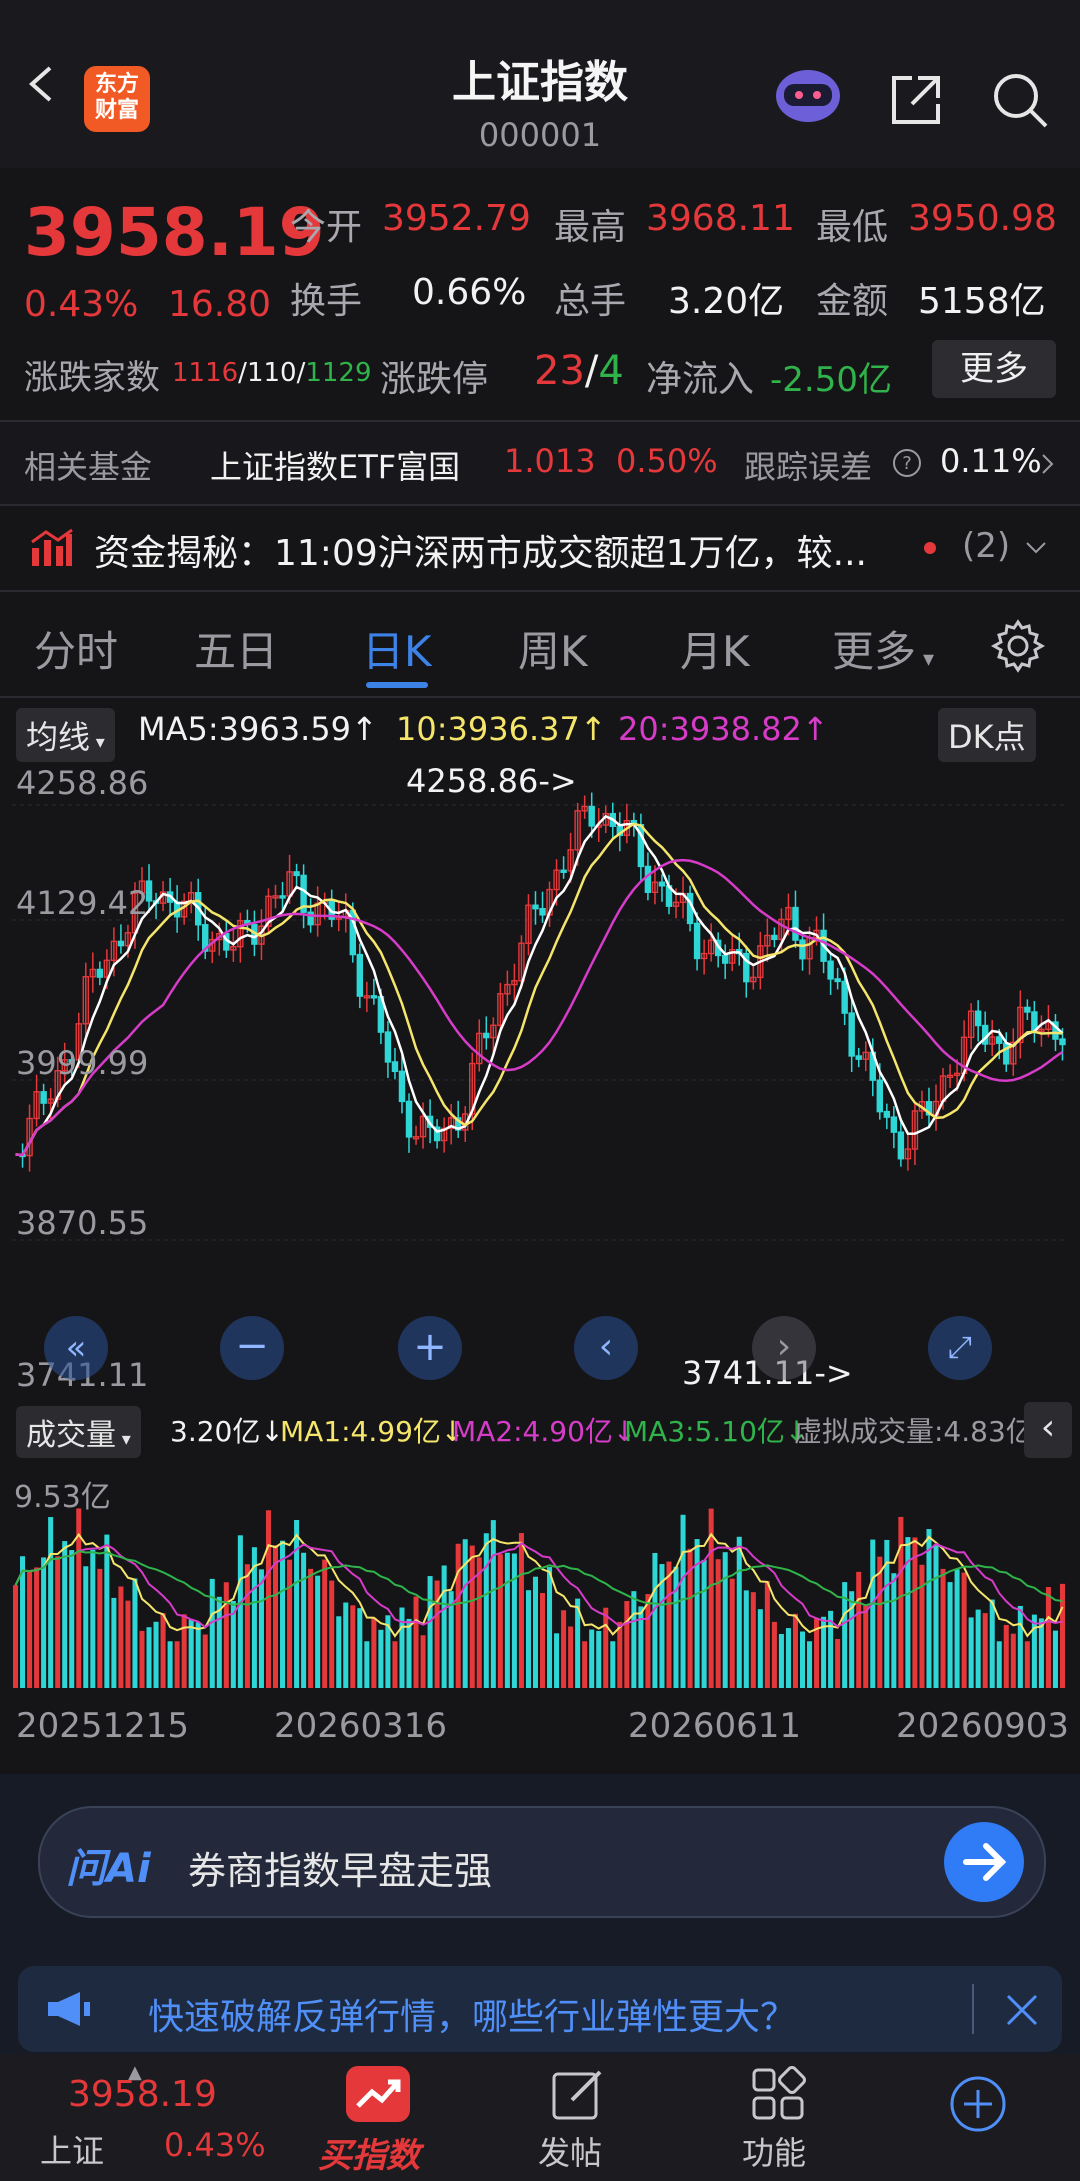 This screenshot has width=1080, height=2181. What do you see at coordinates (539, 1574) in the screenshot?
I see `volume-chart` at bounding box center [539, 1574].